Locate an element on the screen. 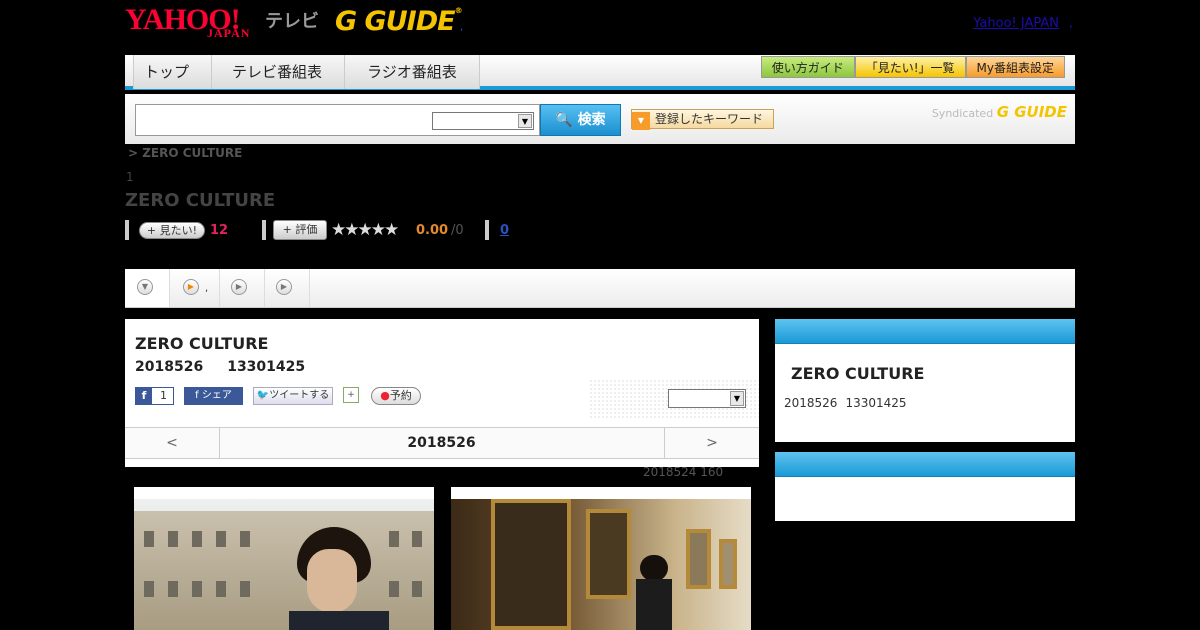  my-schedule-settings-button: My番組表設定 is located at coordinates (1015, 67).